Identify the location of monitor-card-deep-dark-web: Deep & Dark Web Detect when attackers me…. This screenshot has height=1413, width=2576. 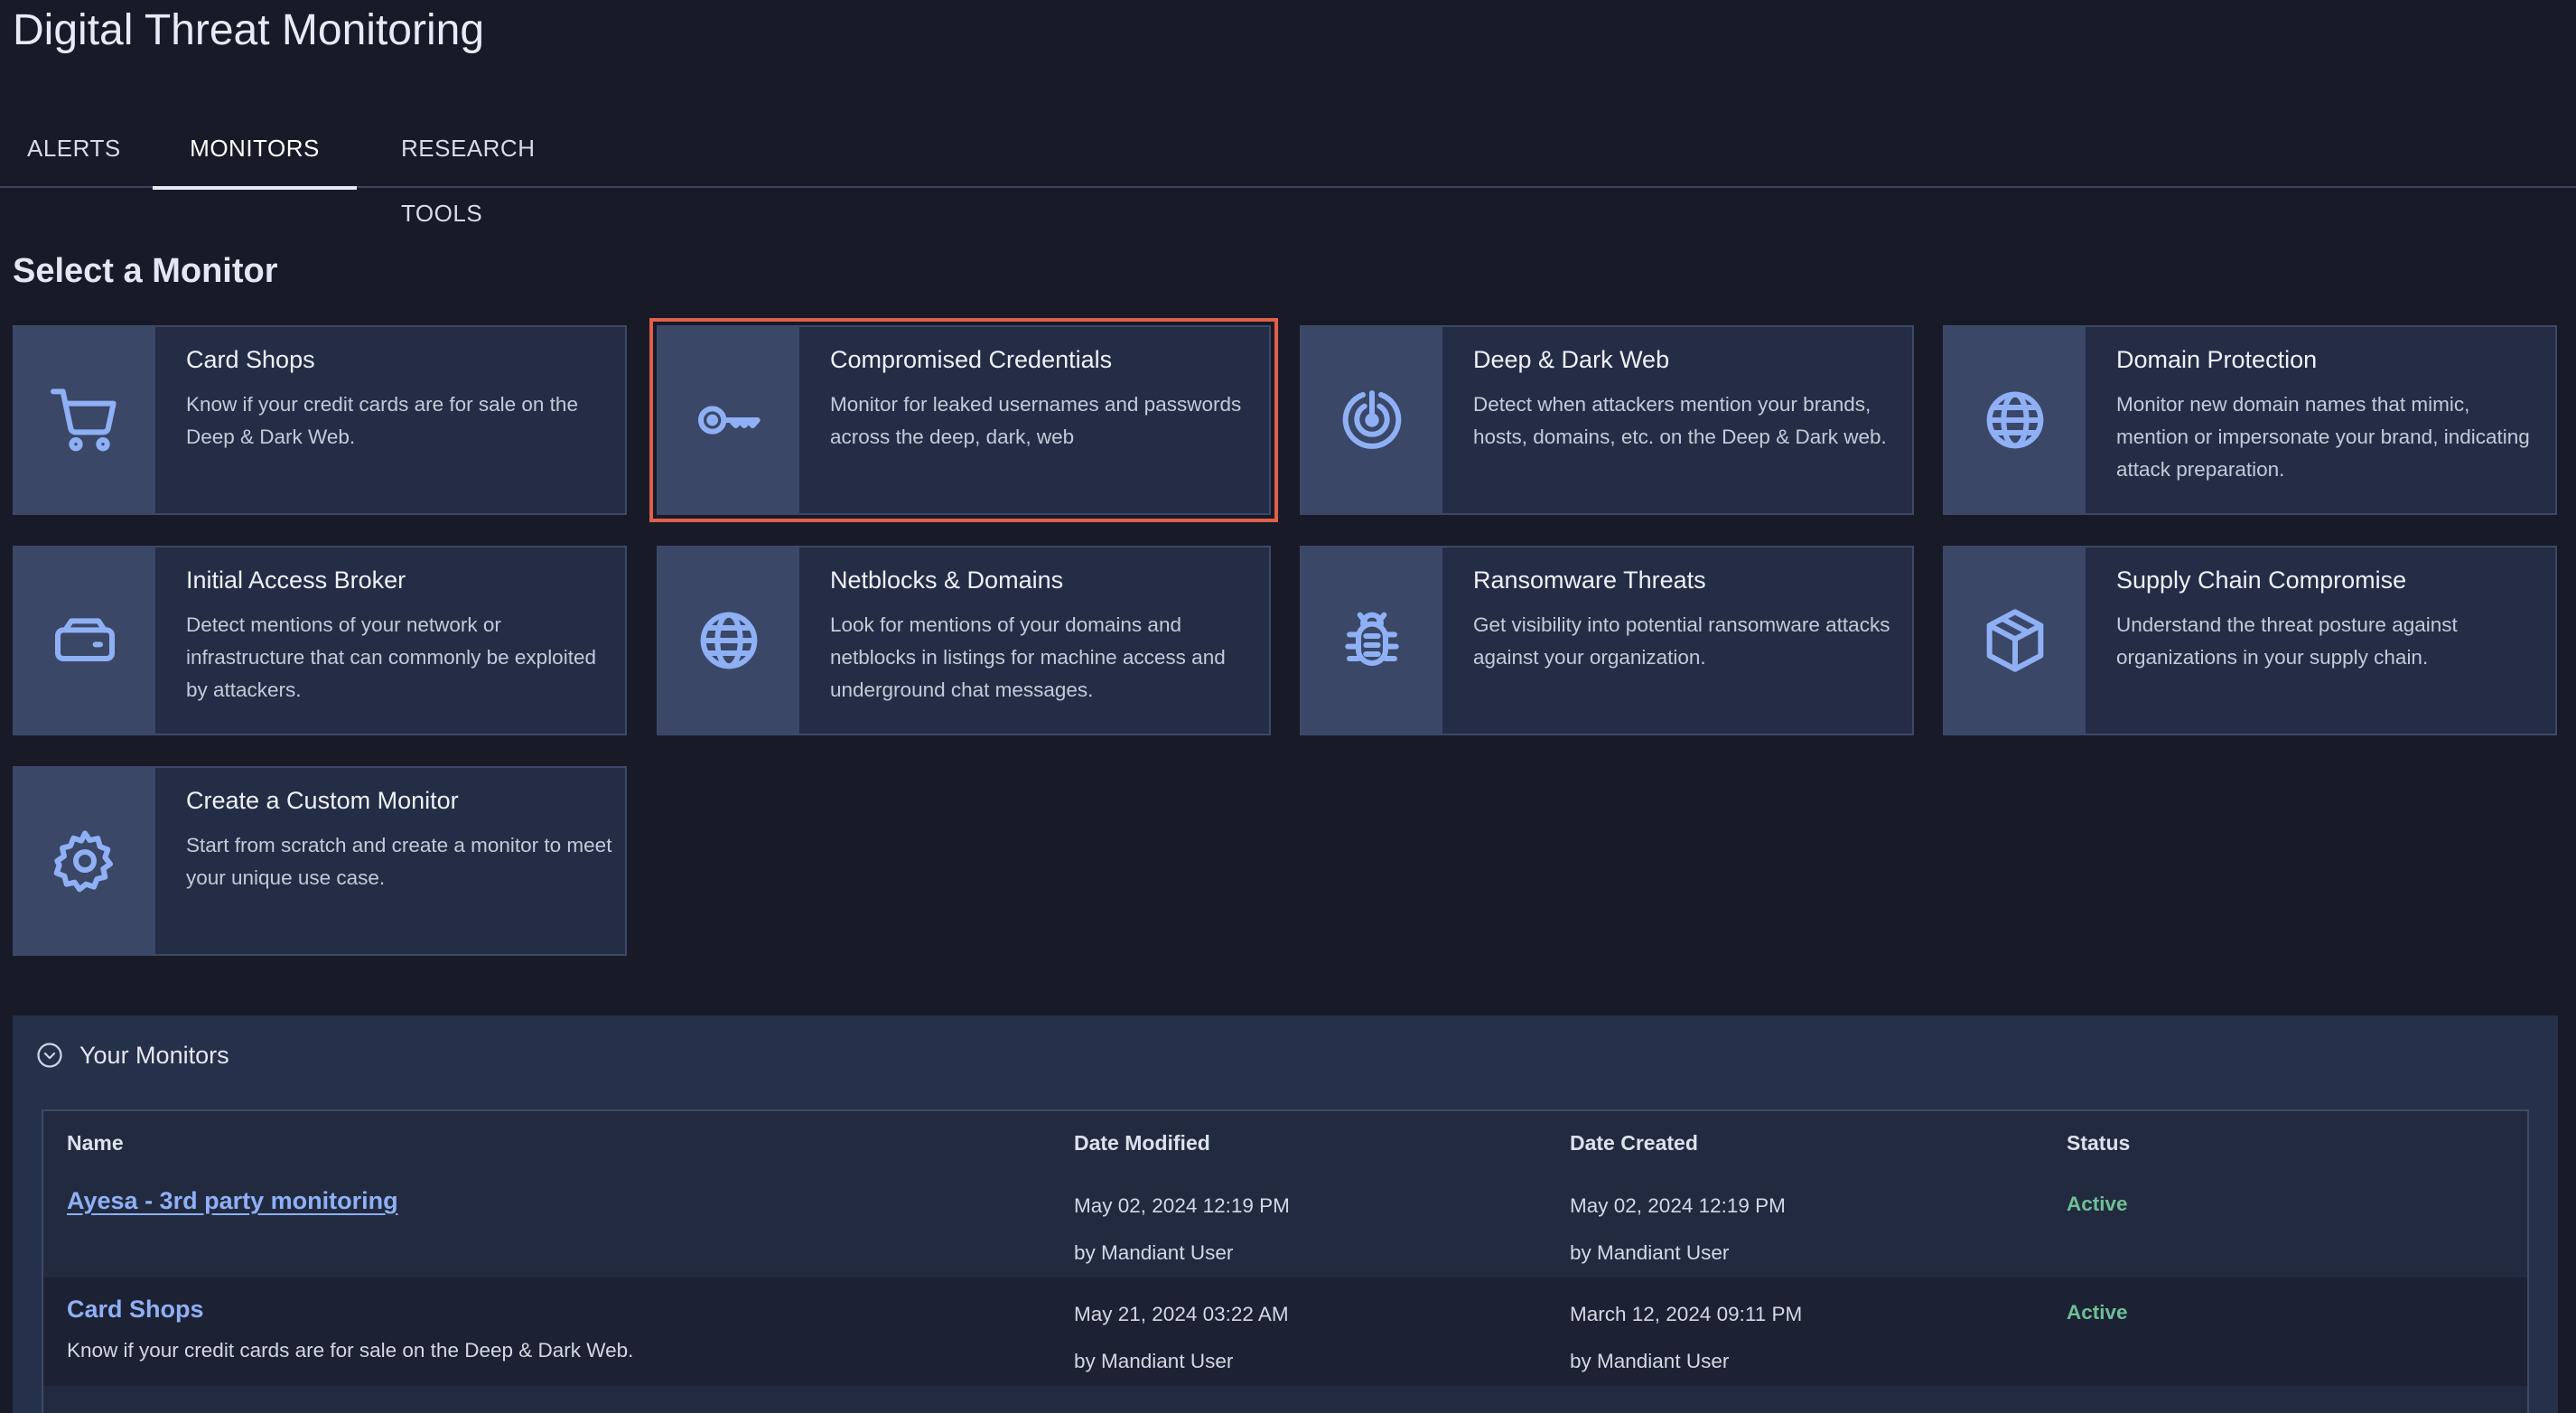
(1607, 420).